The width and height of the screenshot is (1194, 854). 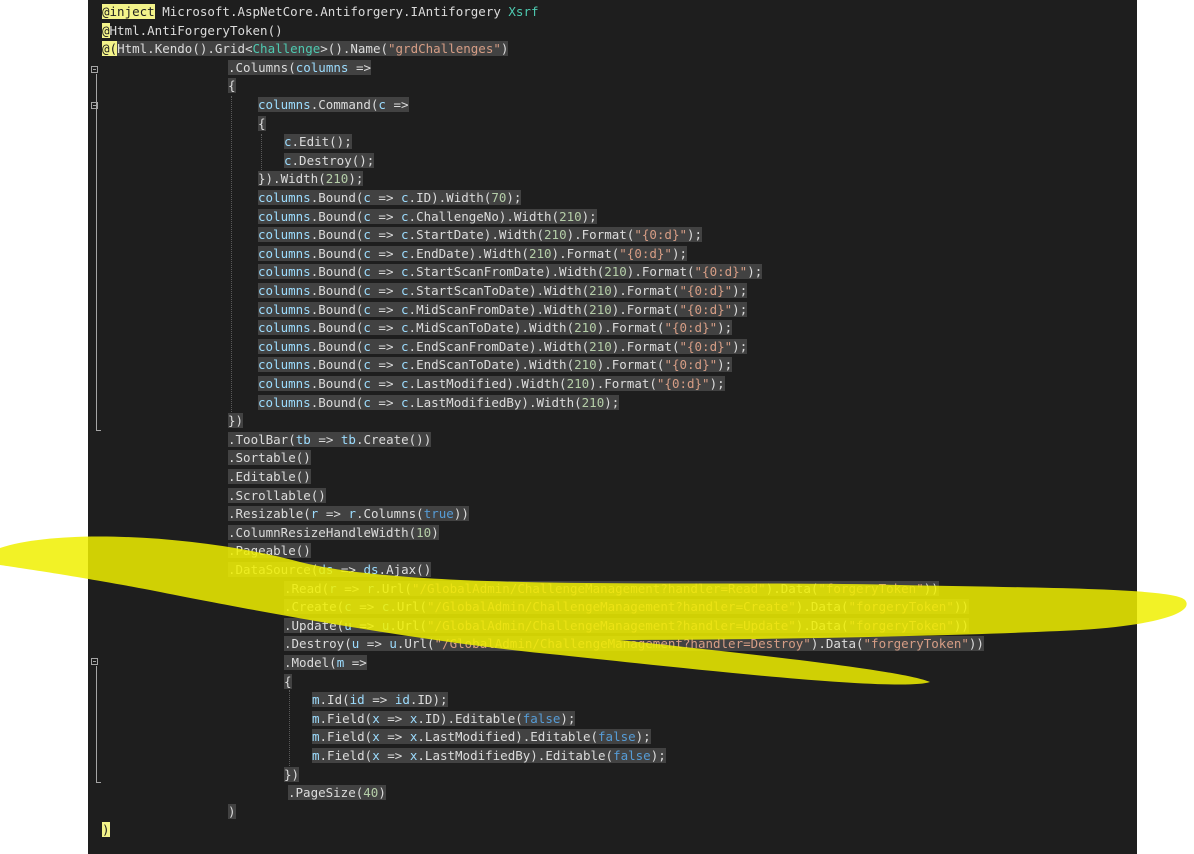 I want to click on code-token: ), so click(x=106, y=830).